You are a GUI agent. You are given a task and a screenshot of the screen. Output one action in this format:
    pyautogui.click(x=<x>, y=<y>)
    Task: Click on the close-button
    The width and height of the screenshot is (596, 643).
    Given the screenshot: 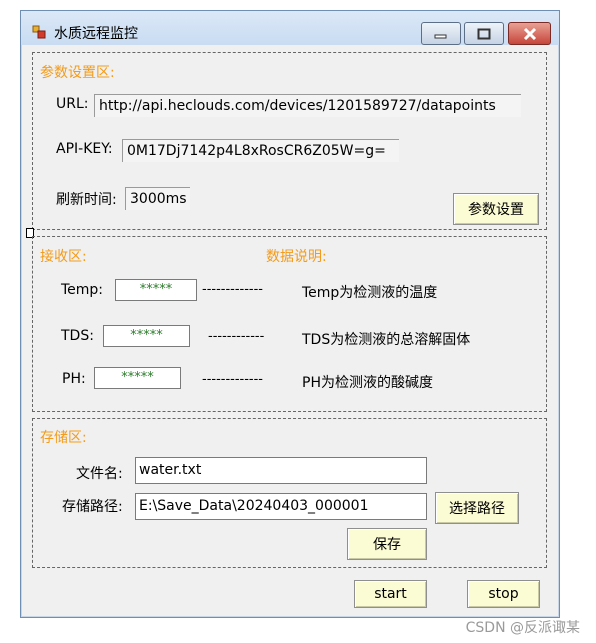 What is the action you would take?
    pyautogui.click(x=529, y=33)
    